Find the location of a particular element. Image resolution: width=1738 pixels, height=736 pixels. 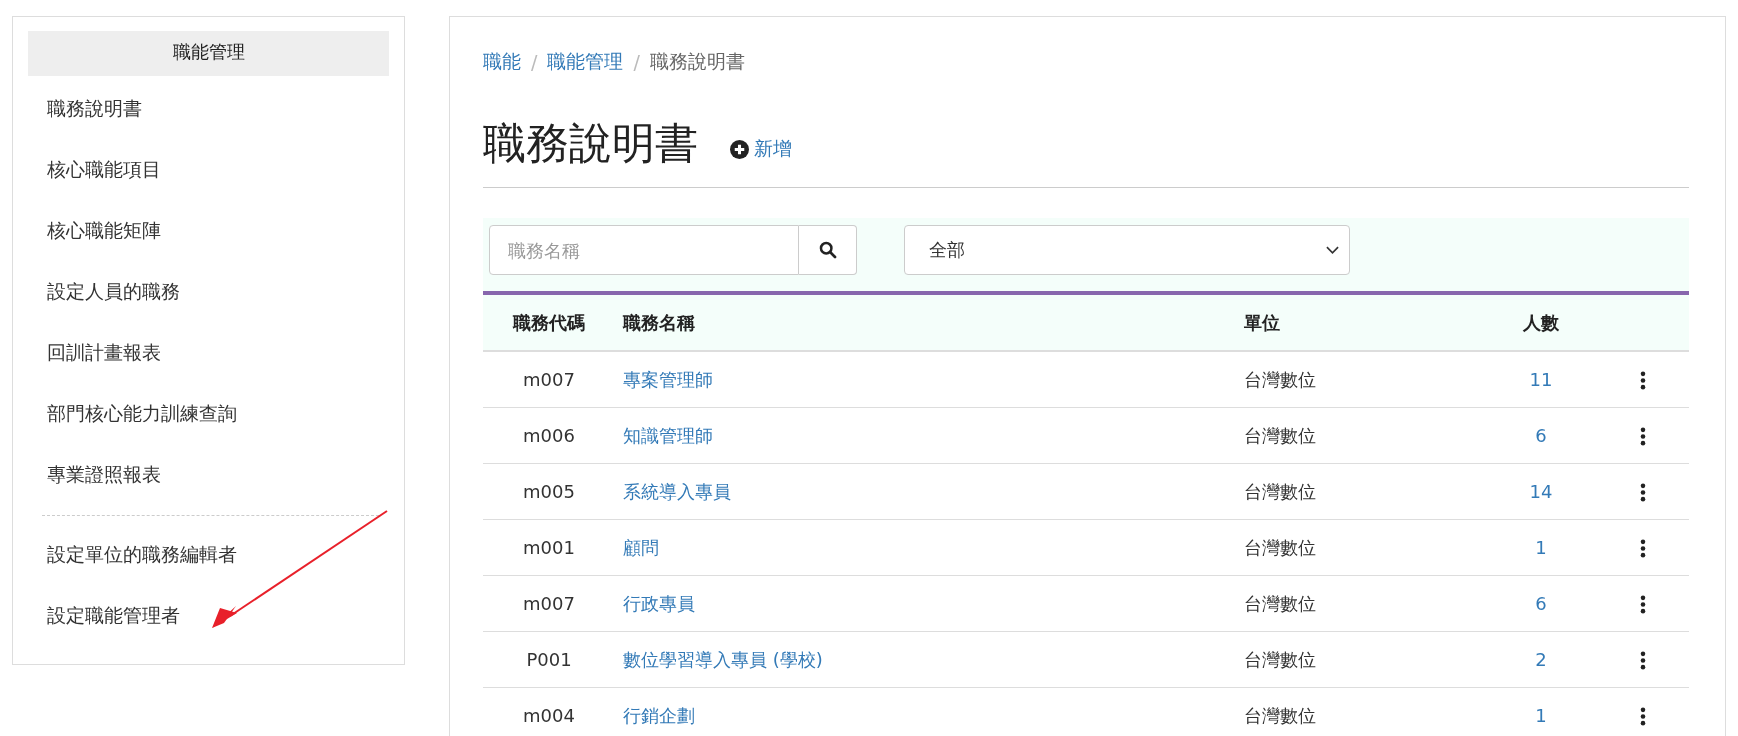

column-header: 職務名稱 is located at coordinates (929, 322).